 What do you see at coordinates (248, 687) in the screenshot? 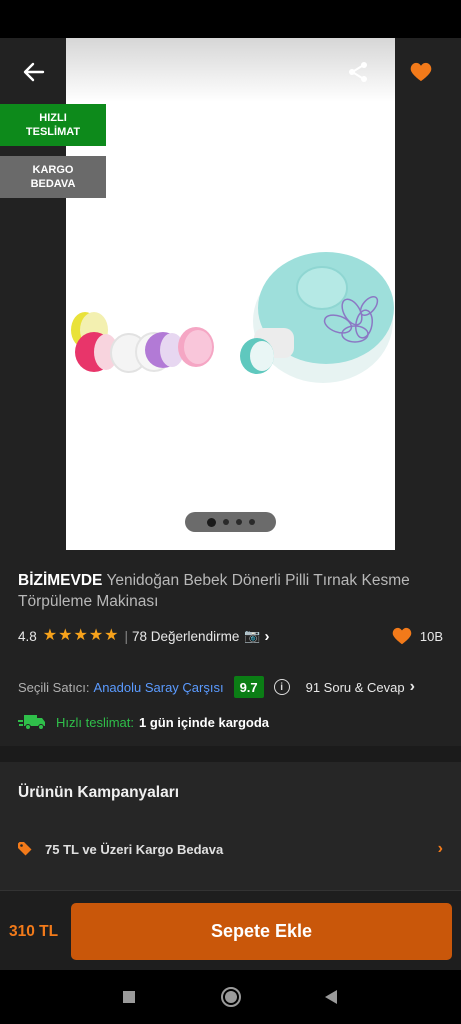
I see `seller-score-badge: 9.7` at bounding box center [248, 687].